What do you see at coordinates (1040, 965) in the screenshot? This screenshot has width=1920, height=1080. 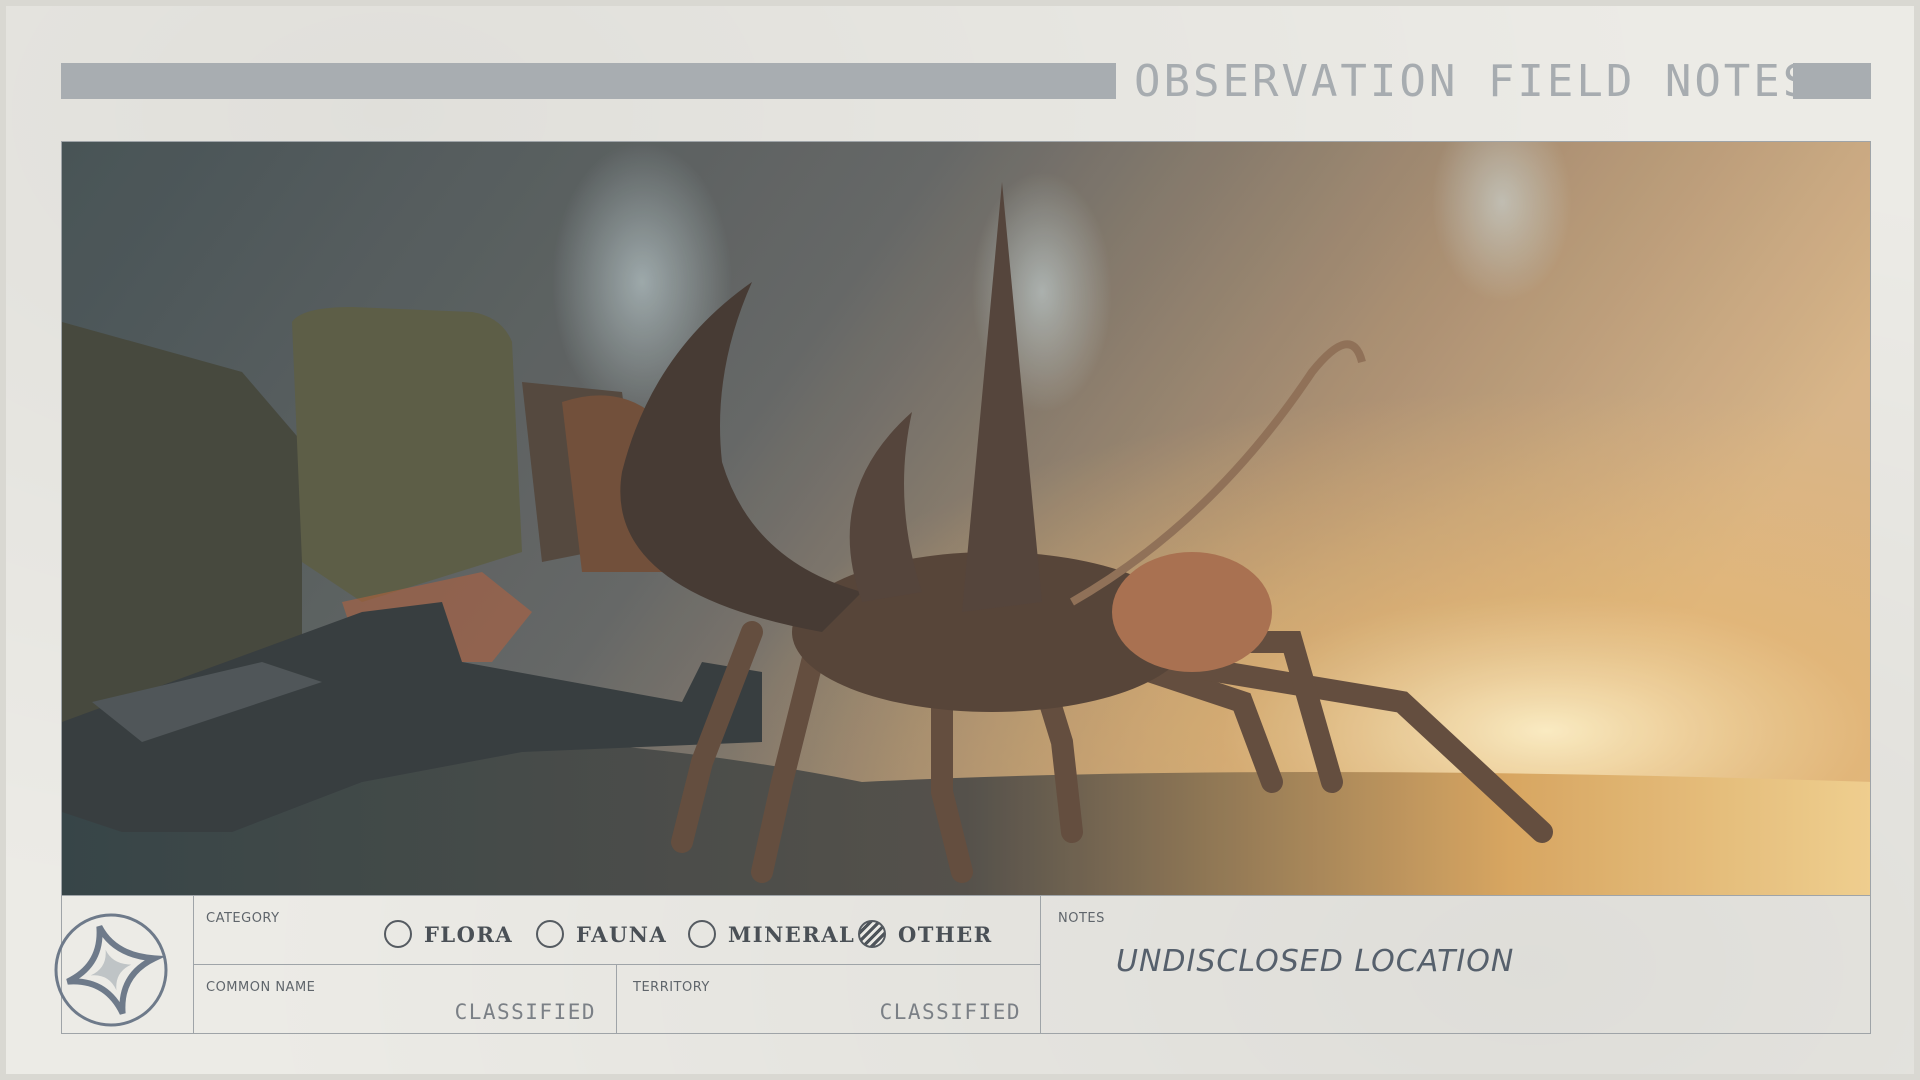 I see `divider-notes` at bounding box center [1040, 965].